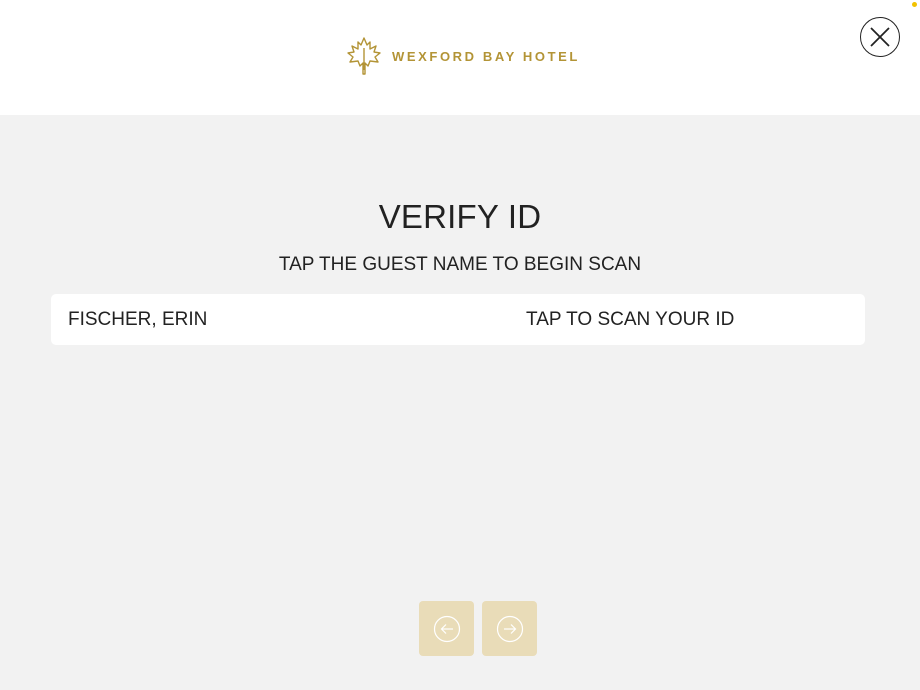  I want to click on hotel-name: WEXFORD BAY HOTEL, so click(486, 56).